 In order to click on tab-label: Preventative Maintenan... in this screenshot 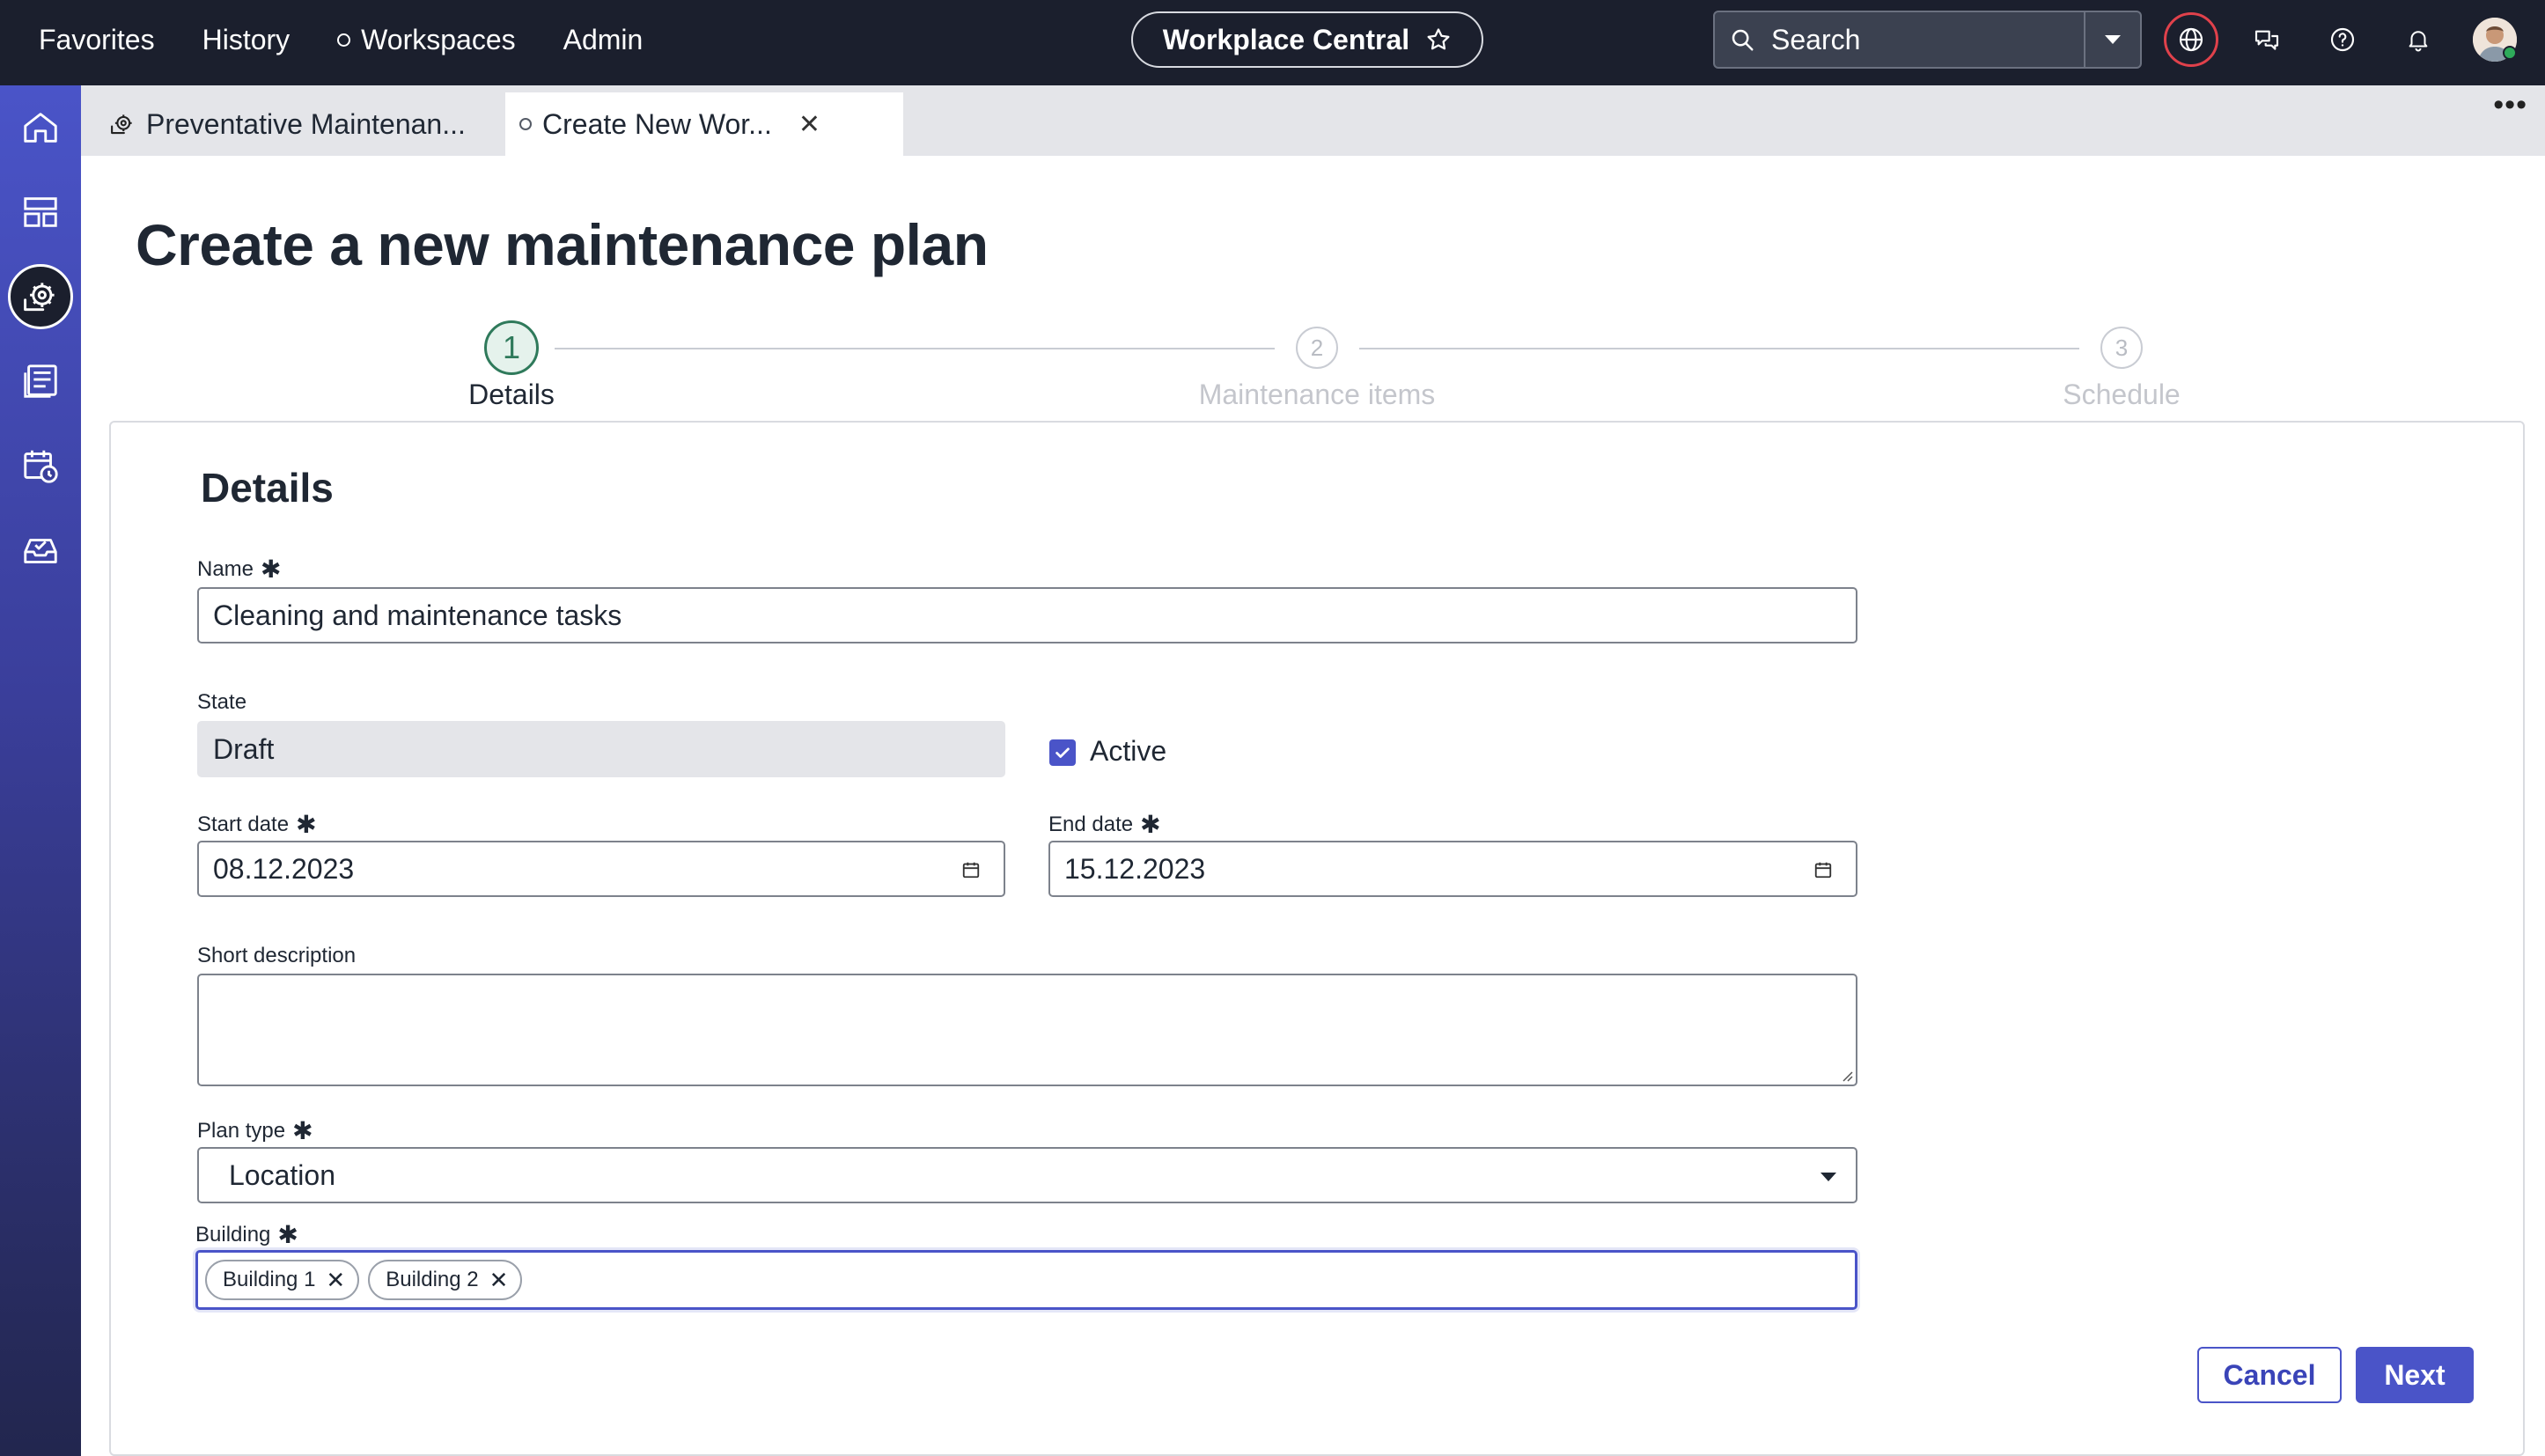, I will do `click(306, 124)`.